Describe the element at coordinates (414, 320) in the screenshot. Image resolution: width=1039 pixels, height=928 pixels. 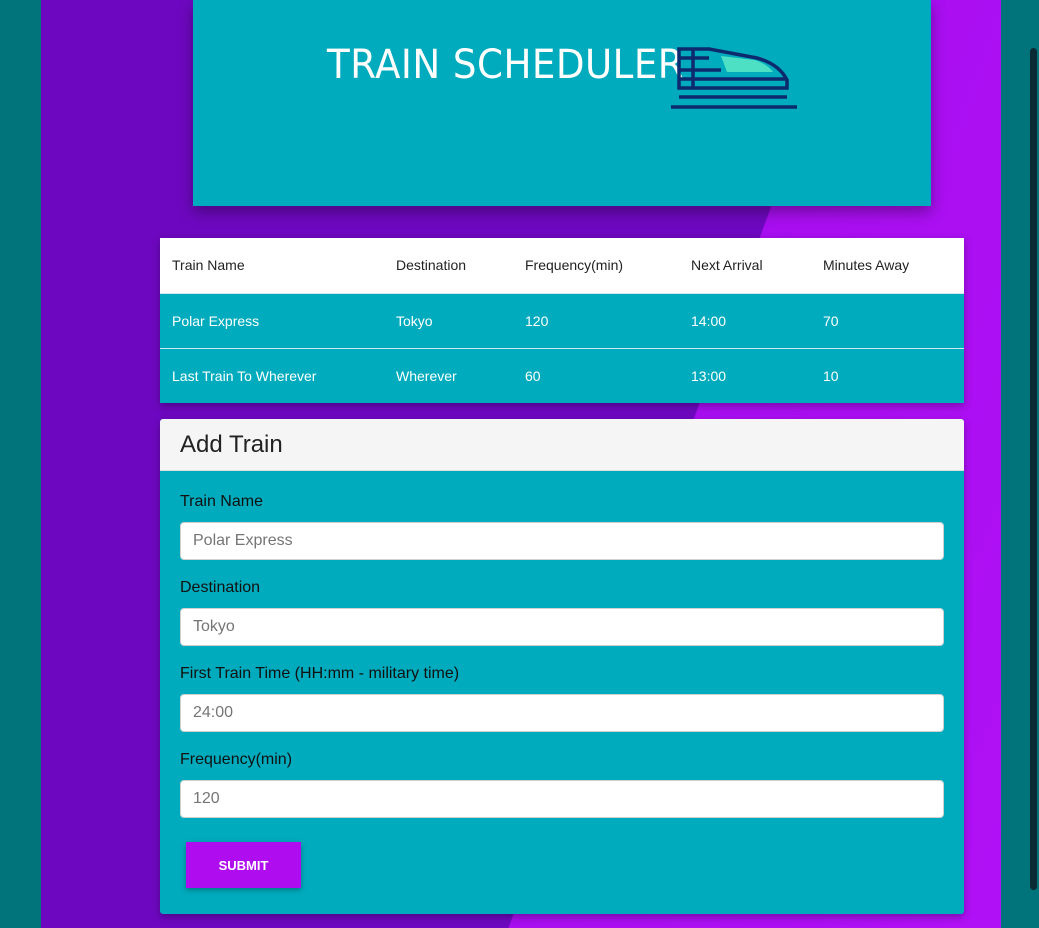
I see `table-cell: Tokyo` at that location.